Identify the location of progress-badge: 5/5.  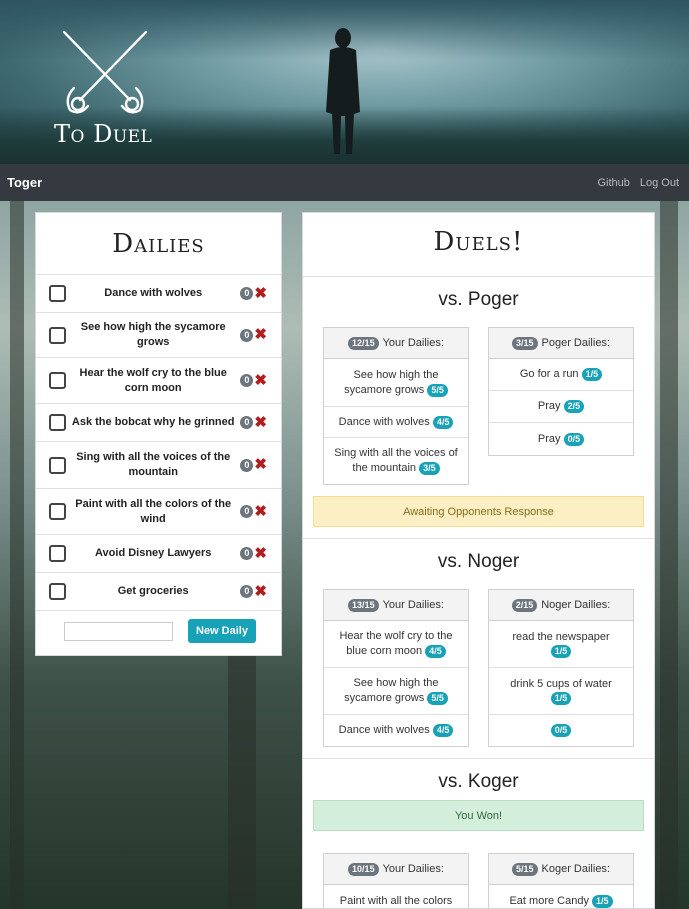
(437, 390).